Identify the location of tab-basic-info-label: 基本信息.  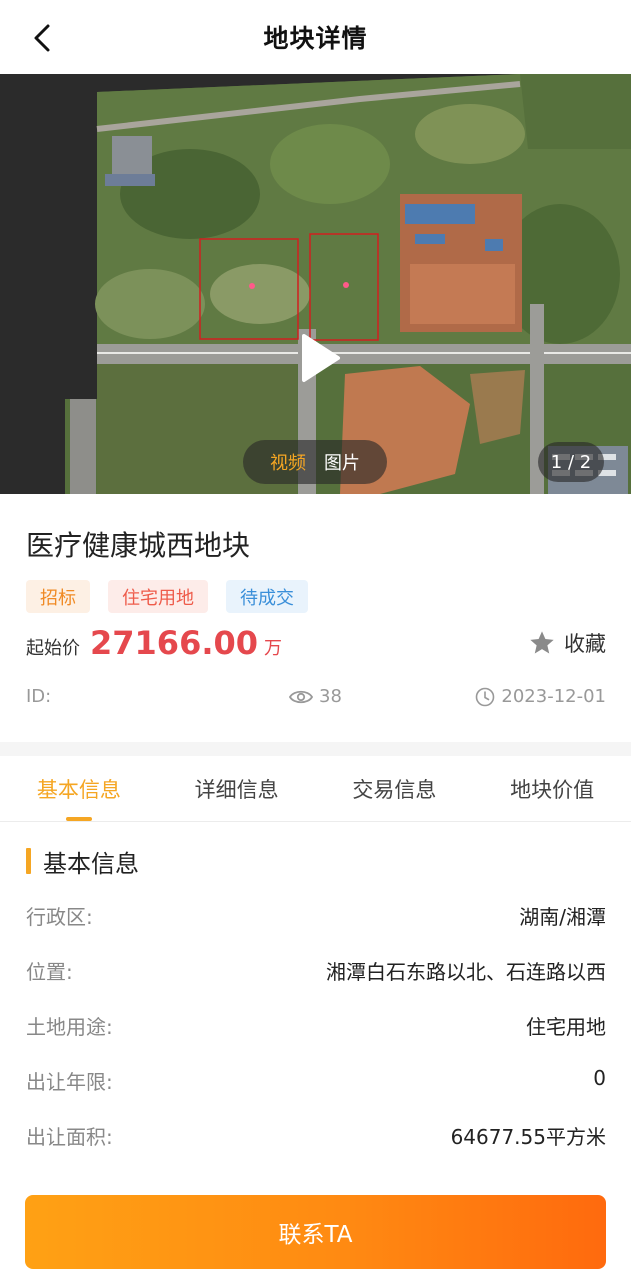
(78, 790).